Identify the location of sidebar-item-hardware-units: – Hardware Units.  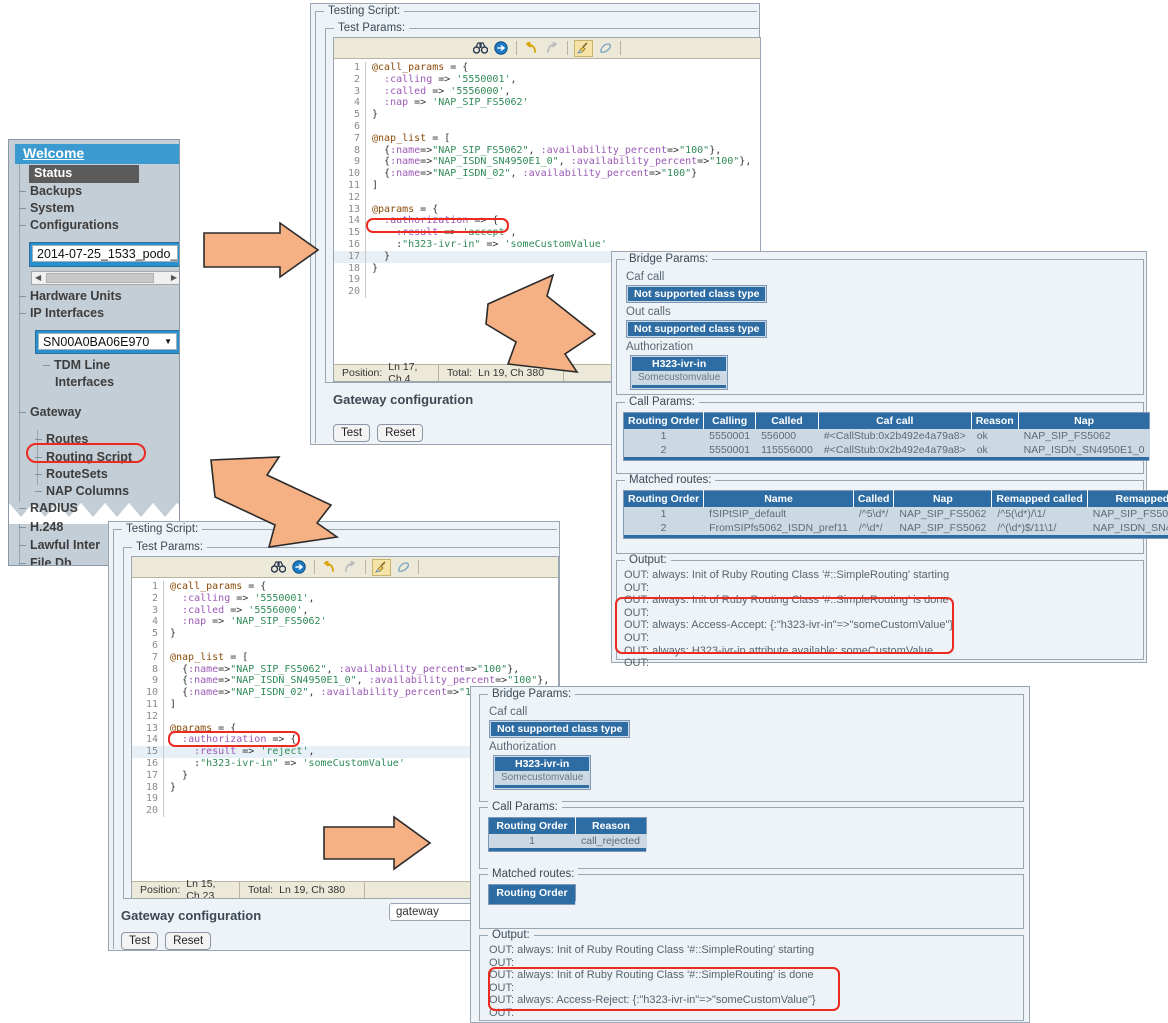
(70, 297).